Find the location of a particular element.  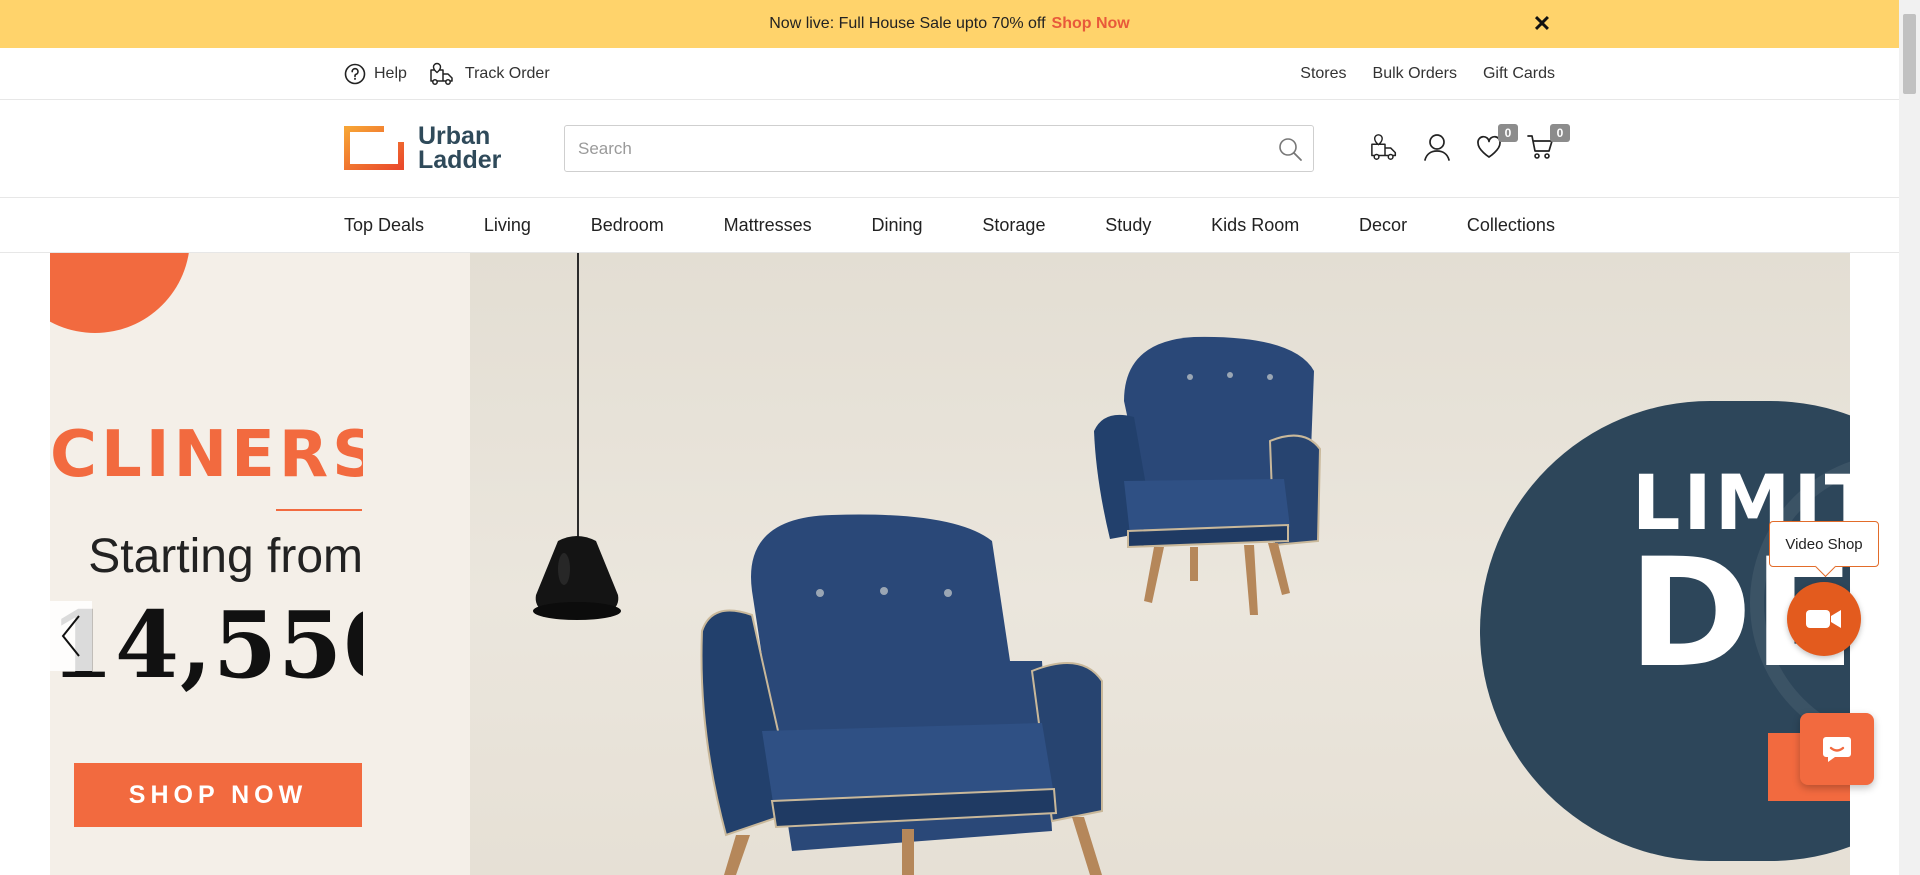

track-order-link: Track Order is located at coordinates (489, 74).